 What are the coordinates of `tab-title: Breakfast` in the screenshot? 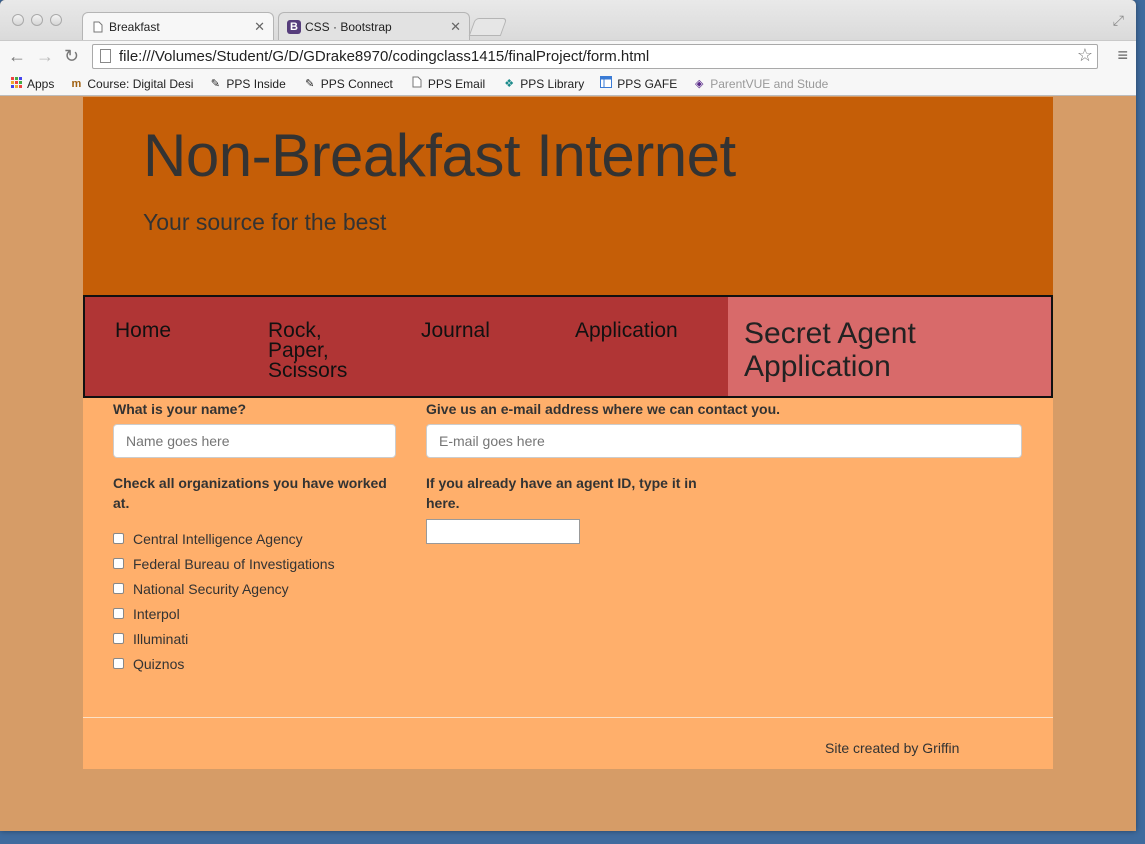 It's located at (134, 26).